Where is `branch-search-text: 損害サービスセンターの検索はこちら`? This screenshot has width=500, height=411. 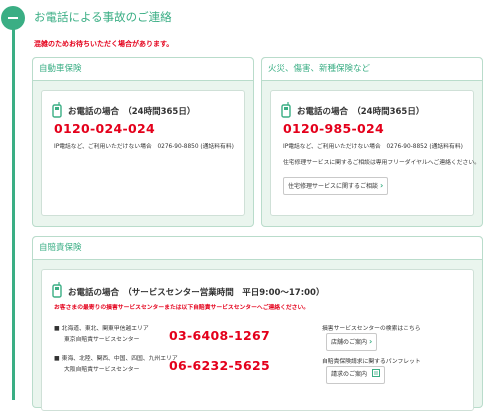
branch-search-text: 損害サービスセンターの検索はこちら is located at coordinates (371, 329).